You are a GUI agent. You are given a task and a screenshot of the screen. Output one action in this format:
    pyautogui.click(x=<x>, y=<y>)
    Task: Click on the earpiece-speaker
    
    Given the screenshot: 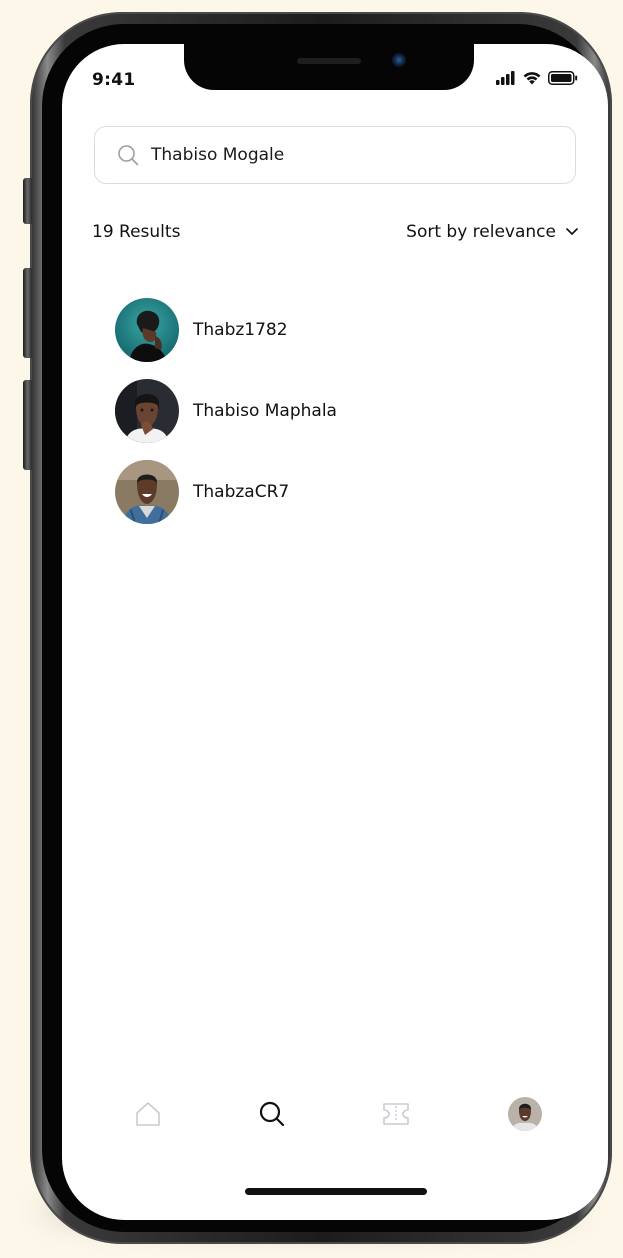 What is the action you would take?
    pyautogui.click(x=329, y=61)
    